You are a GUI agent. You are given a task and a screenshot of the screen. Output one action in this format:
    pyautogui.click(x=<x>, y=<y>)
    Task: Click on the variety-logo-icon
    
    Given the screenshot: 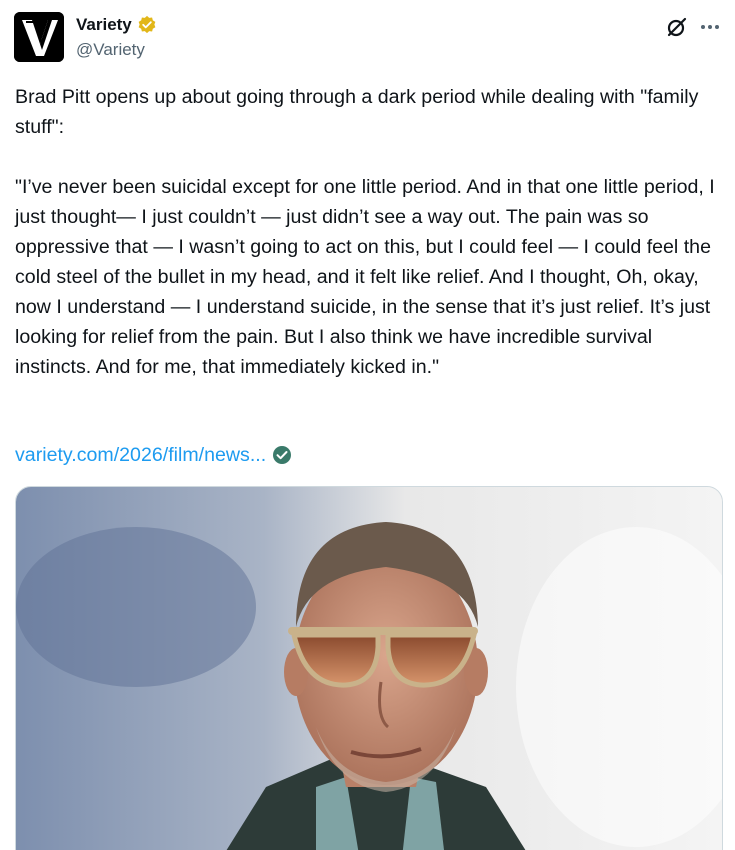 What is the action you would take?
    pyautogui.click(x=39, y=37)
    